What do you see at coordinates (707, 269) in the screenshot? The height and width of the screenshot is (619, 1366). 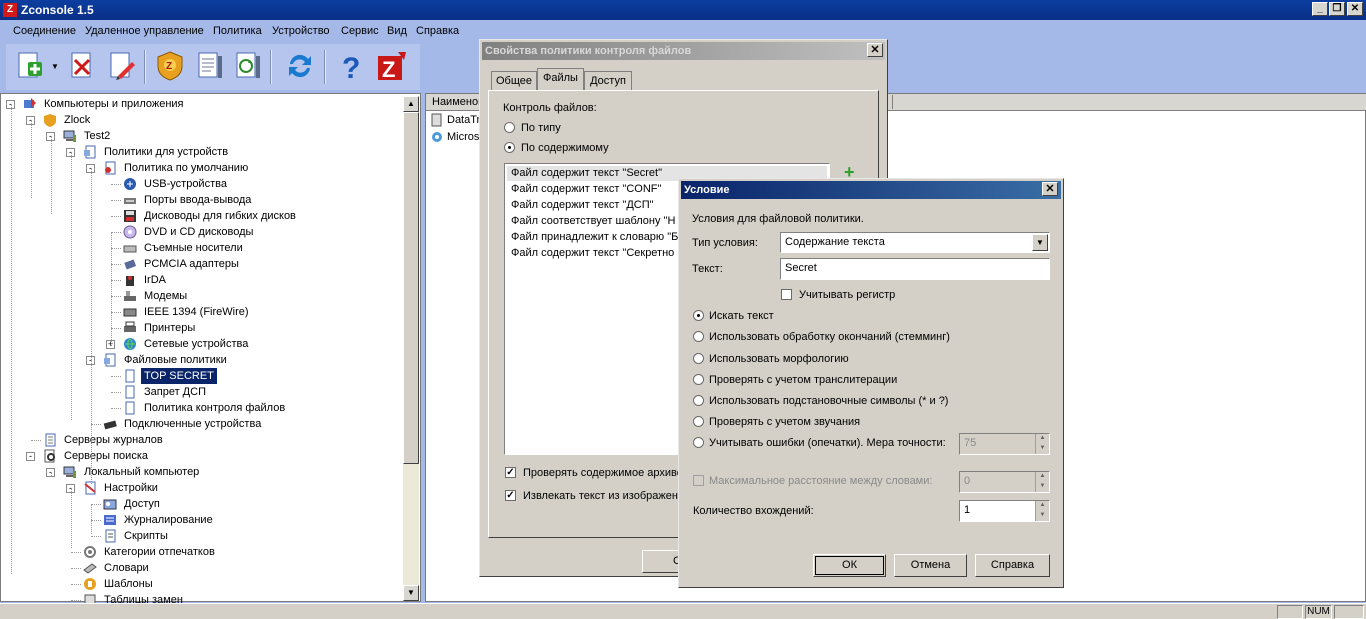 I see `text-label: Текст:` at bounding box center [707, 269].